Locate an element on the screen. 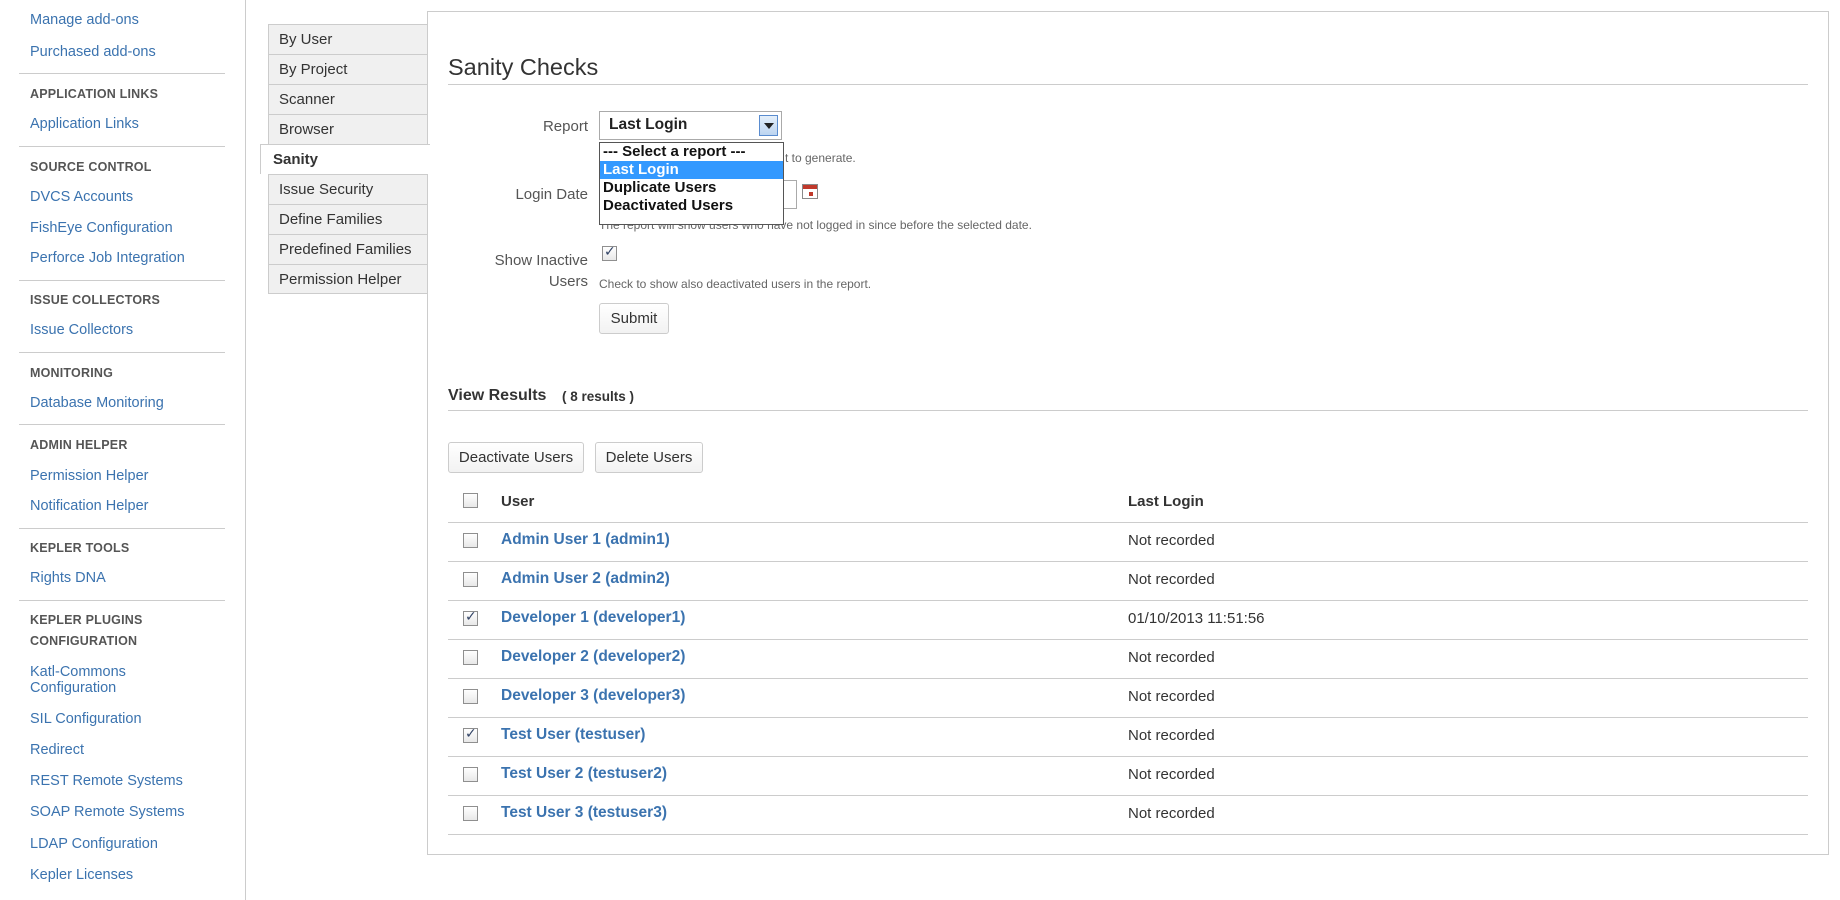 This screenshot has width=1840, height=900. user-link: Test User 3 (testuser3) is located at coordinates (584, 813).